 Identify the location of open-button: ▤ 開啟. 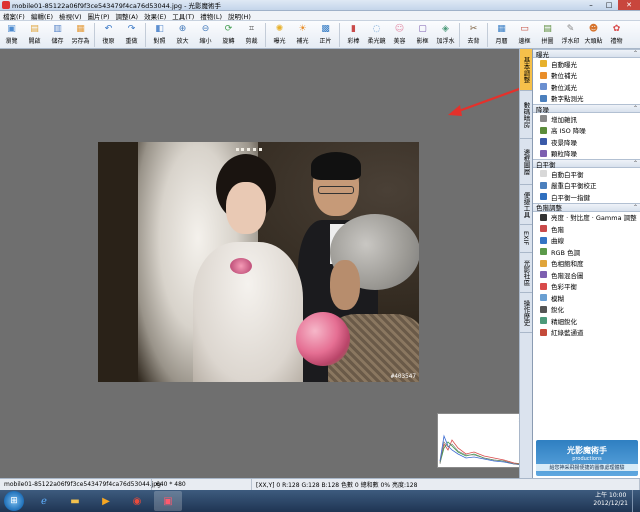
(34, 34).